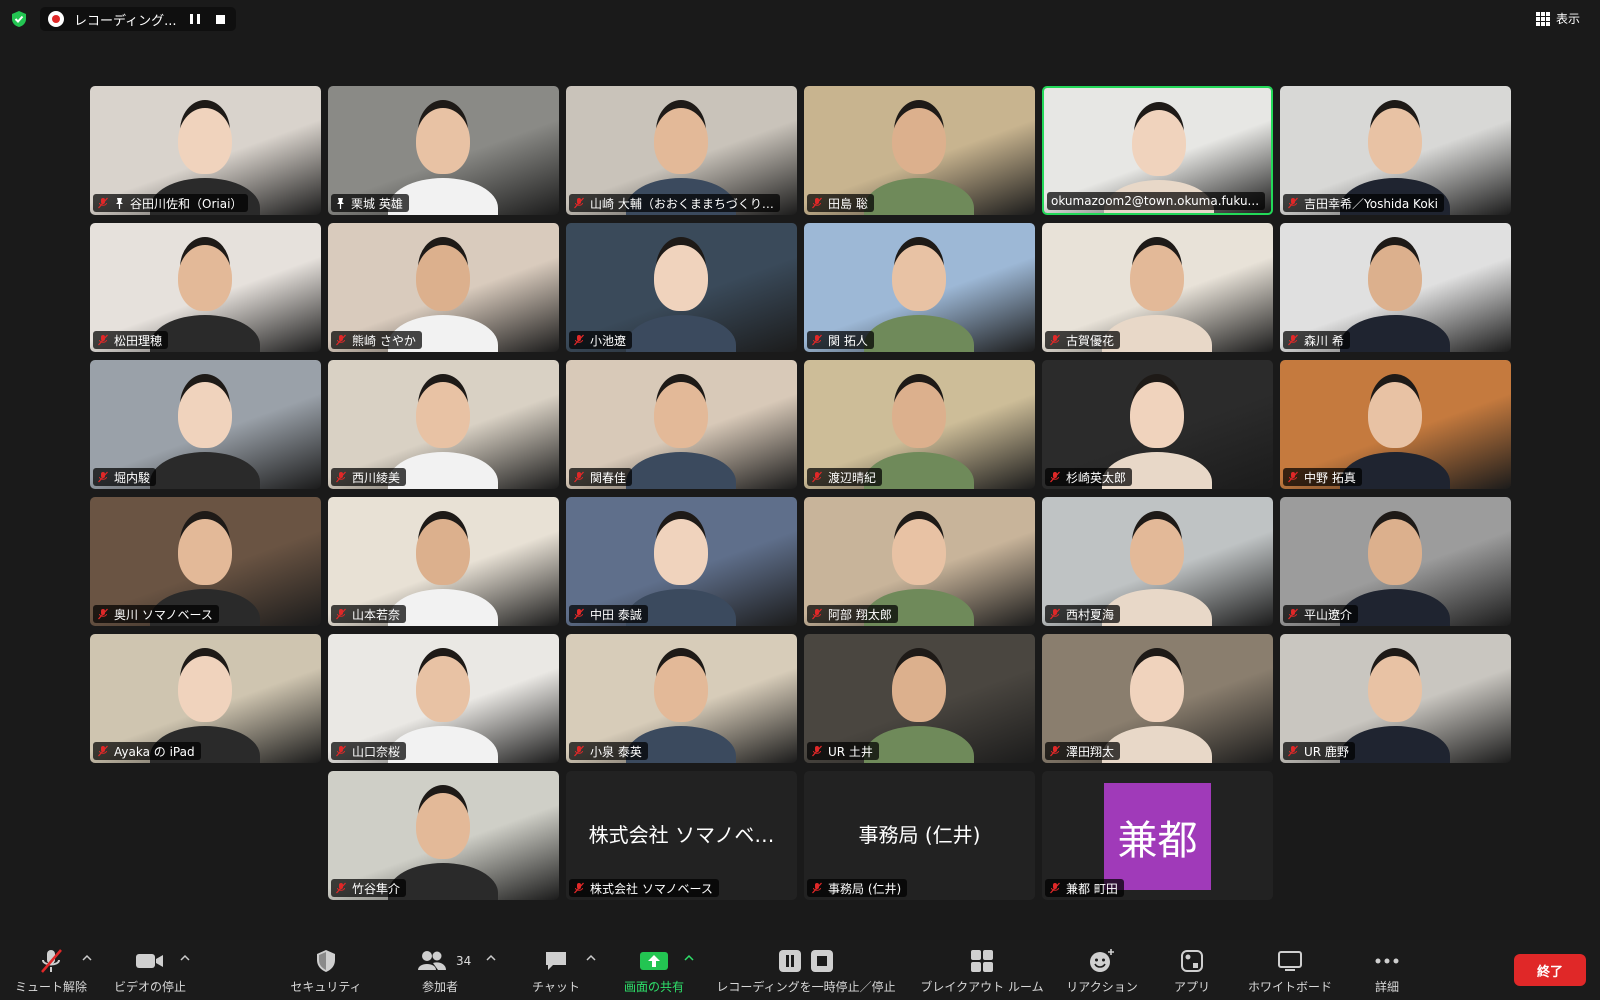 The image size is (1600, 1000). I want to click on chat-bubble-icon, so click(556, 961).